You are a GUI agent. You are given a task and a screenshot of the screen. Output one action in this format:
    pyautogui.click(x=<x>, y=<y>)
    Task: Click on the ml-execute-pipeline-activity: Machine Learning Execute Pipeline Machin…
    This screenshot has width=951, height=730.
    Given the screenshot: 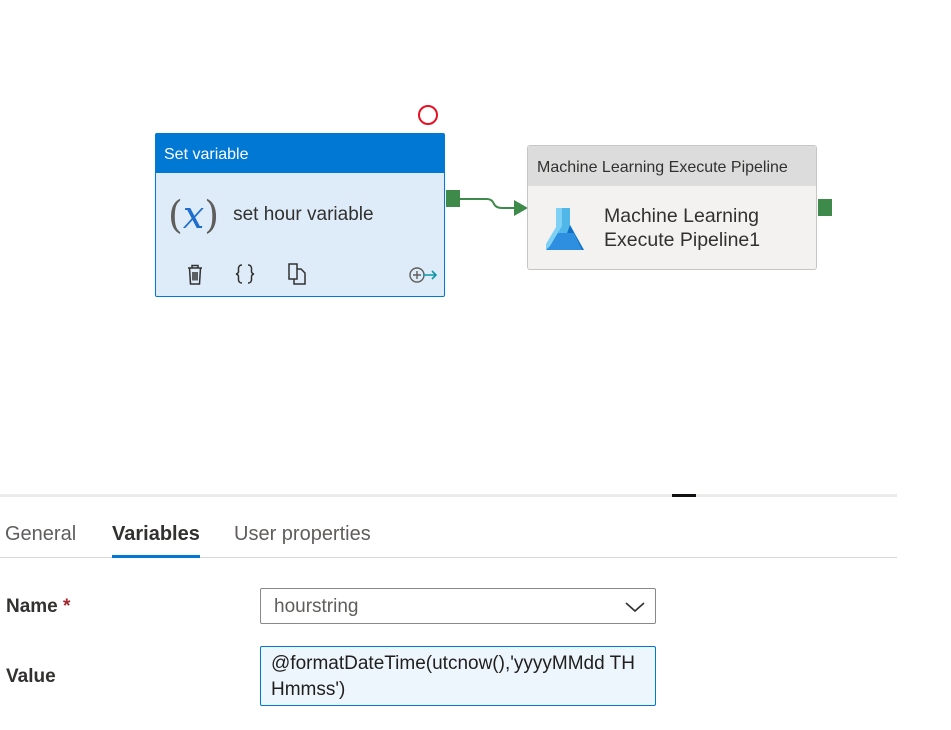 What is the action you would take?
    pyautogui.click(x=672, y=207)
    